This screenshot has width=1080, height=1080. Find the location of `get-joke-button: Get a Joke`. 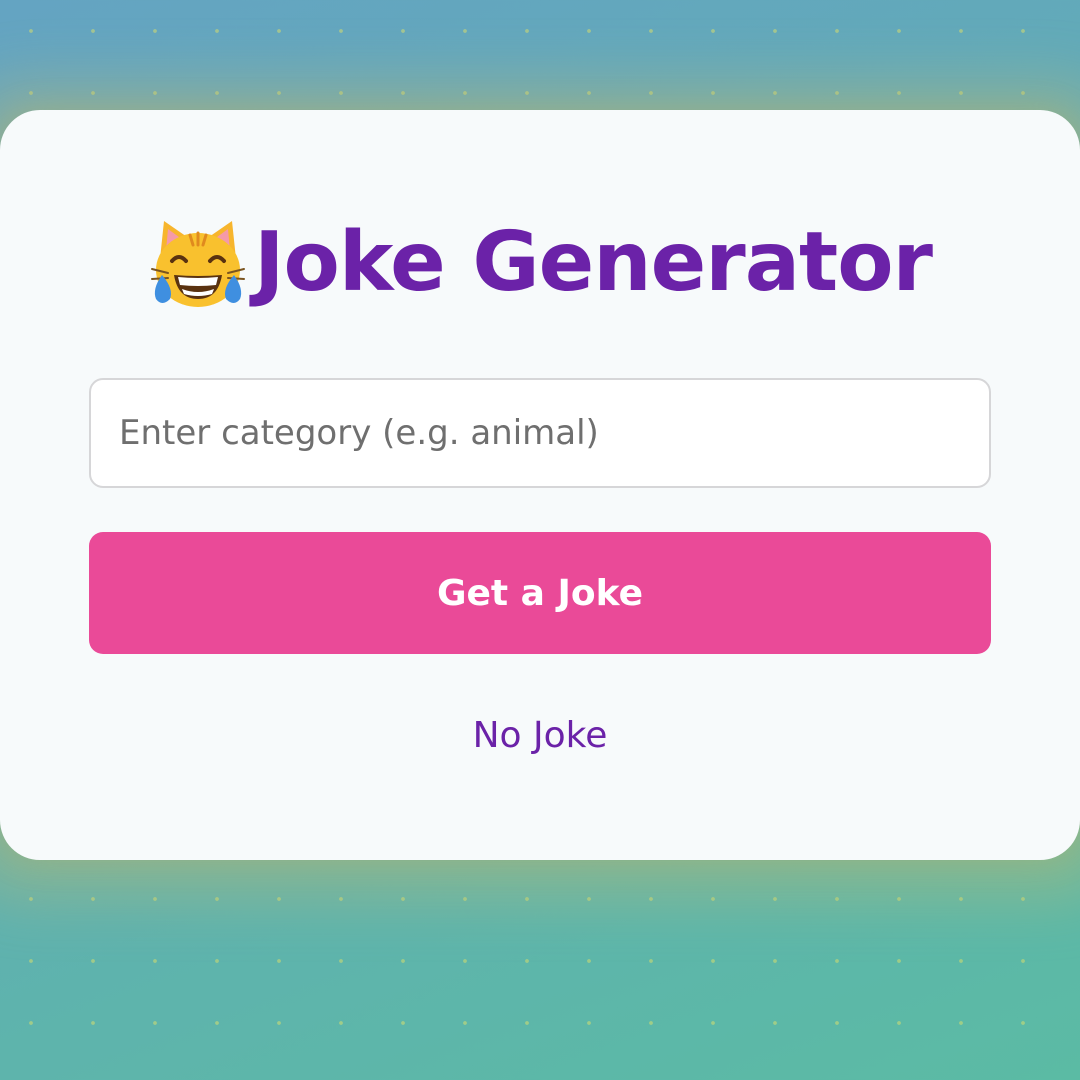

get-joke-button: Get a Joke is located at coordinates (540, 593).